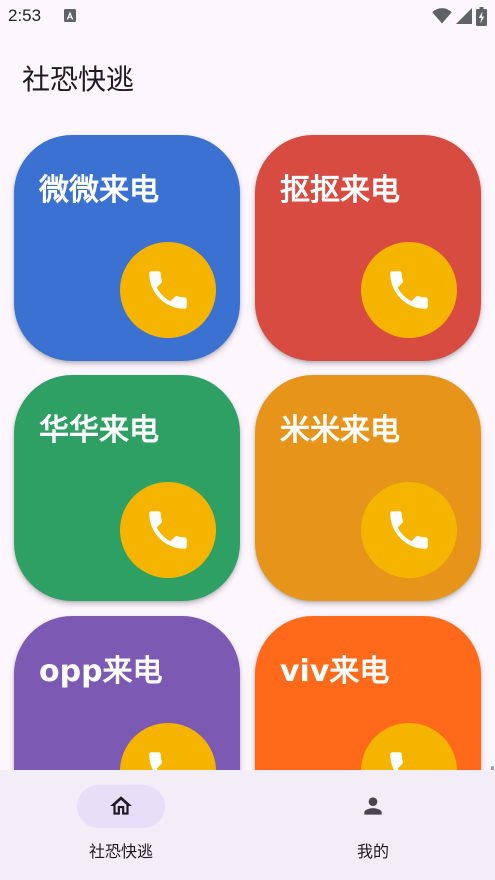 The height and width of the screenshot is (880, 495). Describe the element at coordinates (123, 825) in the screenshot. I see `nav-item-home: 社恐快逃` at that location.